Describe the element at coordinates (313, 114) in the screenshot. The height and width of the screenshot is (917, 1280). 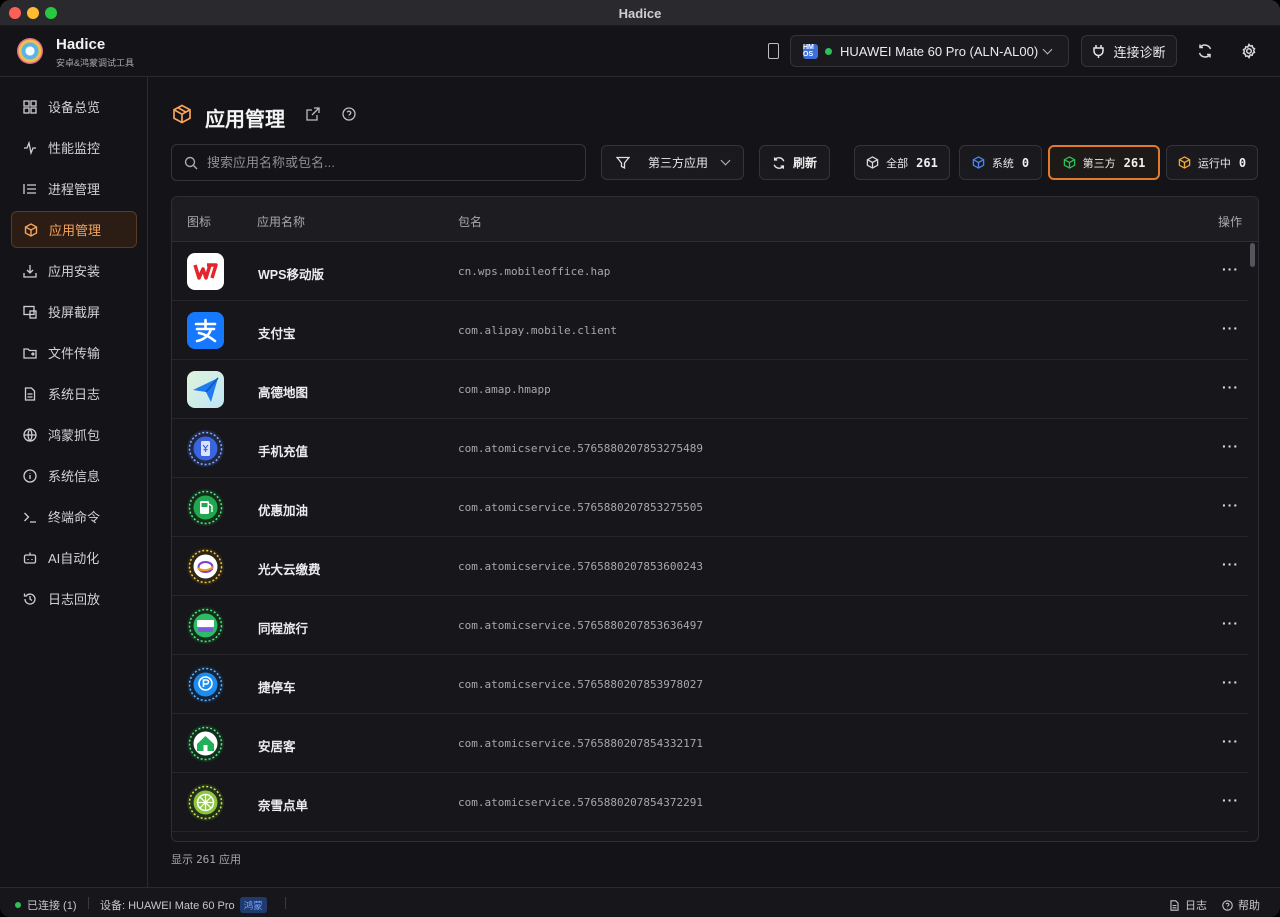
I see `external-link-icon` at that location.